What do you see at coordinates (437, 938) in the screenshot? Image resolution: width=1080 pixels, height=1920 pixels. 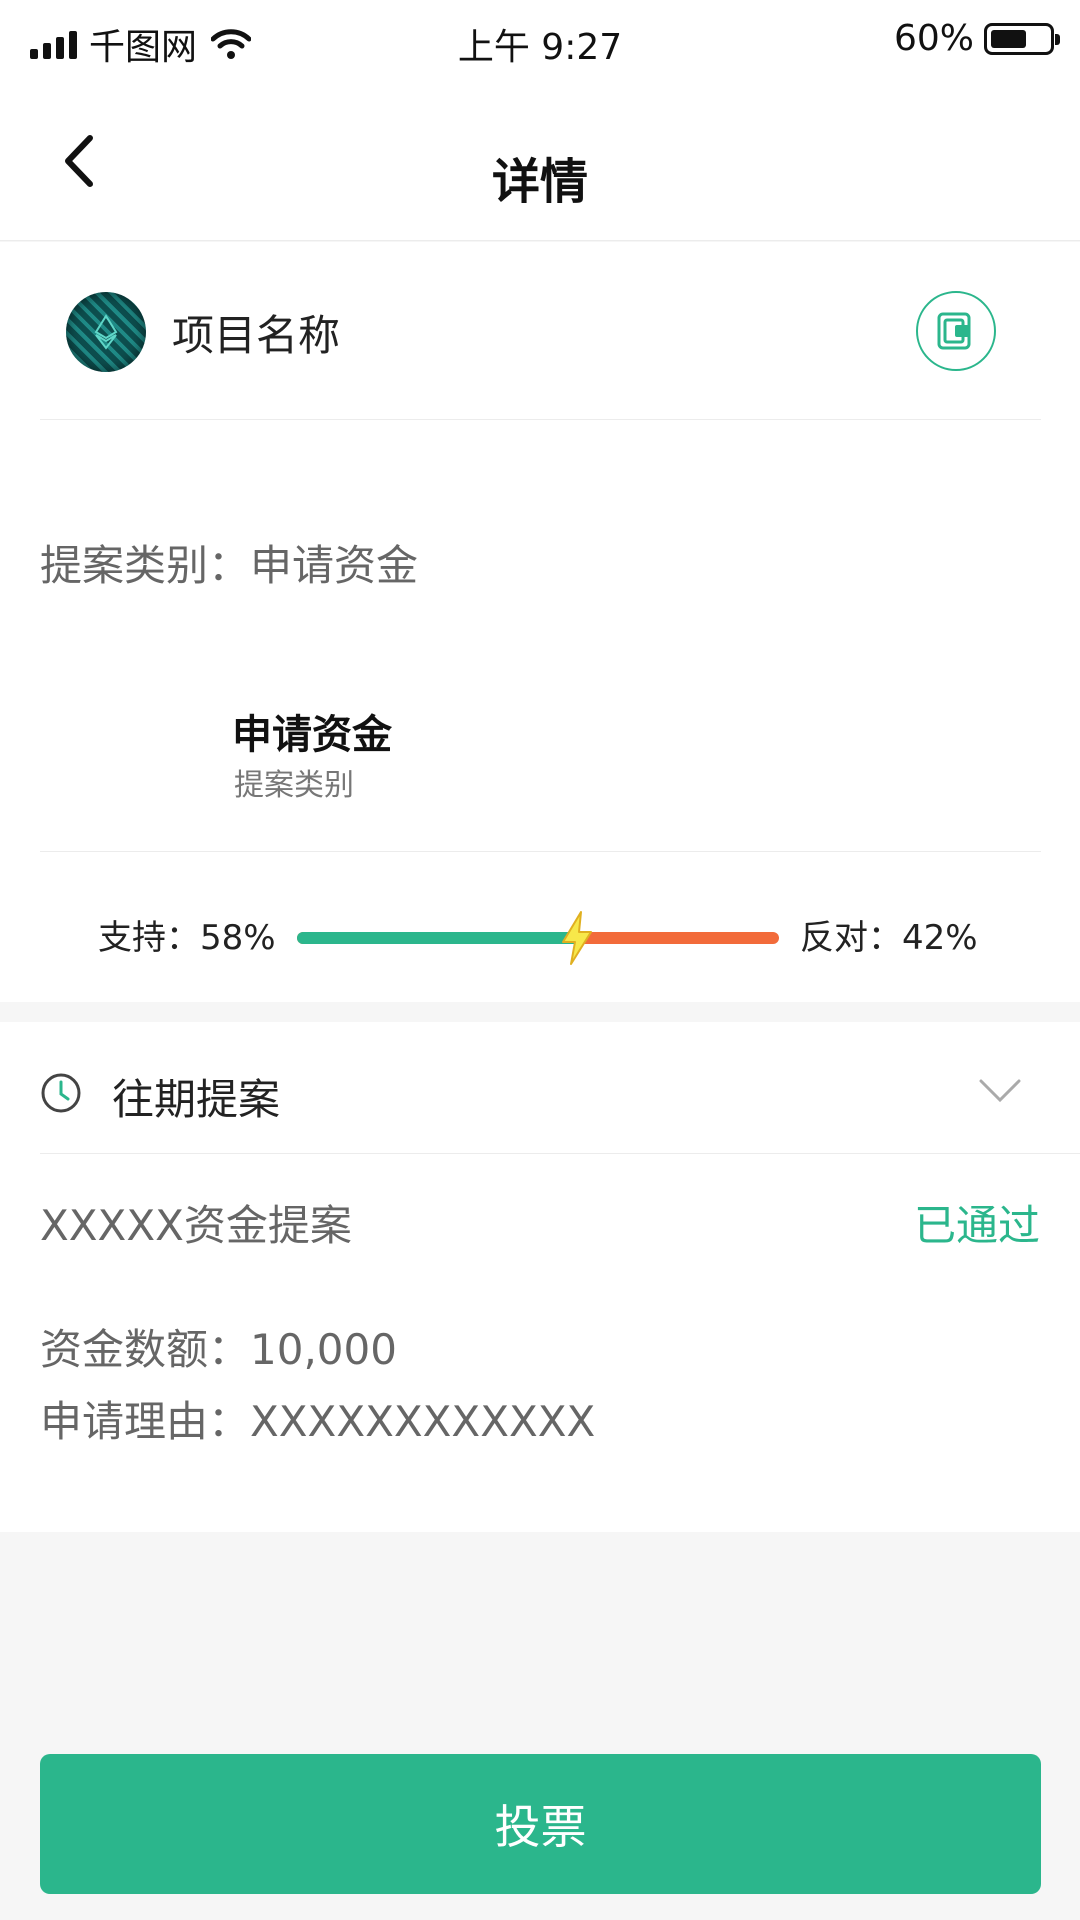 I see `support-fill` at bounding box center [437, 938].